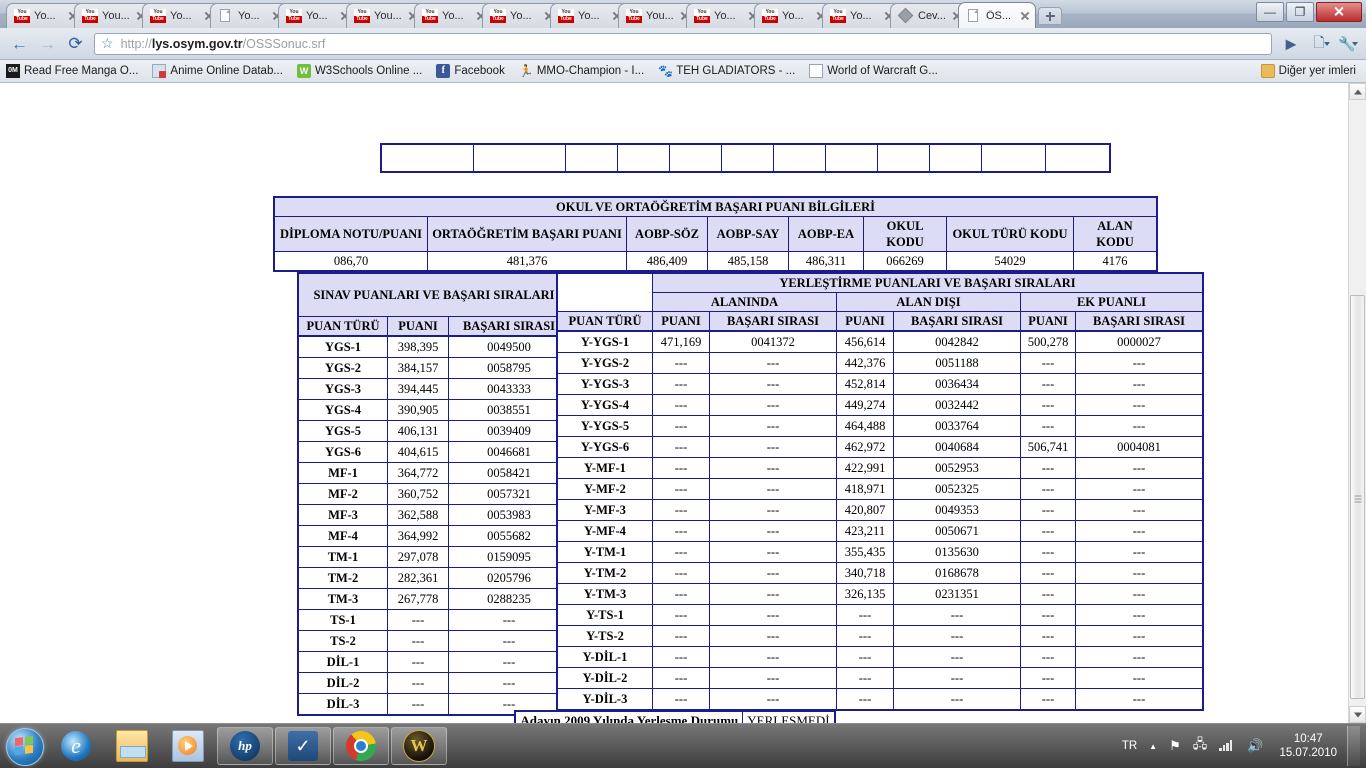  What do you see at coordinates (303, 746) in the screenshot?
I see `taskbar-item-checkmark-app` at bounding box center [303, 746].